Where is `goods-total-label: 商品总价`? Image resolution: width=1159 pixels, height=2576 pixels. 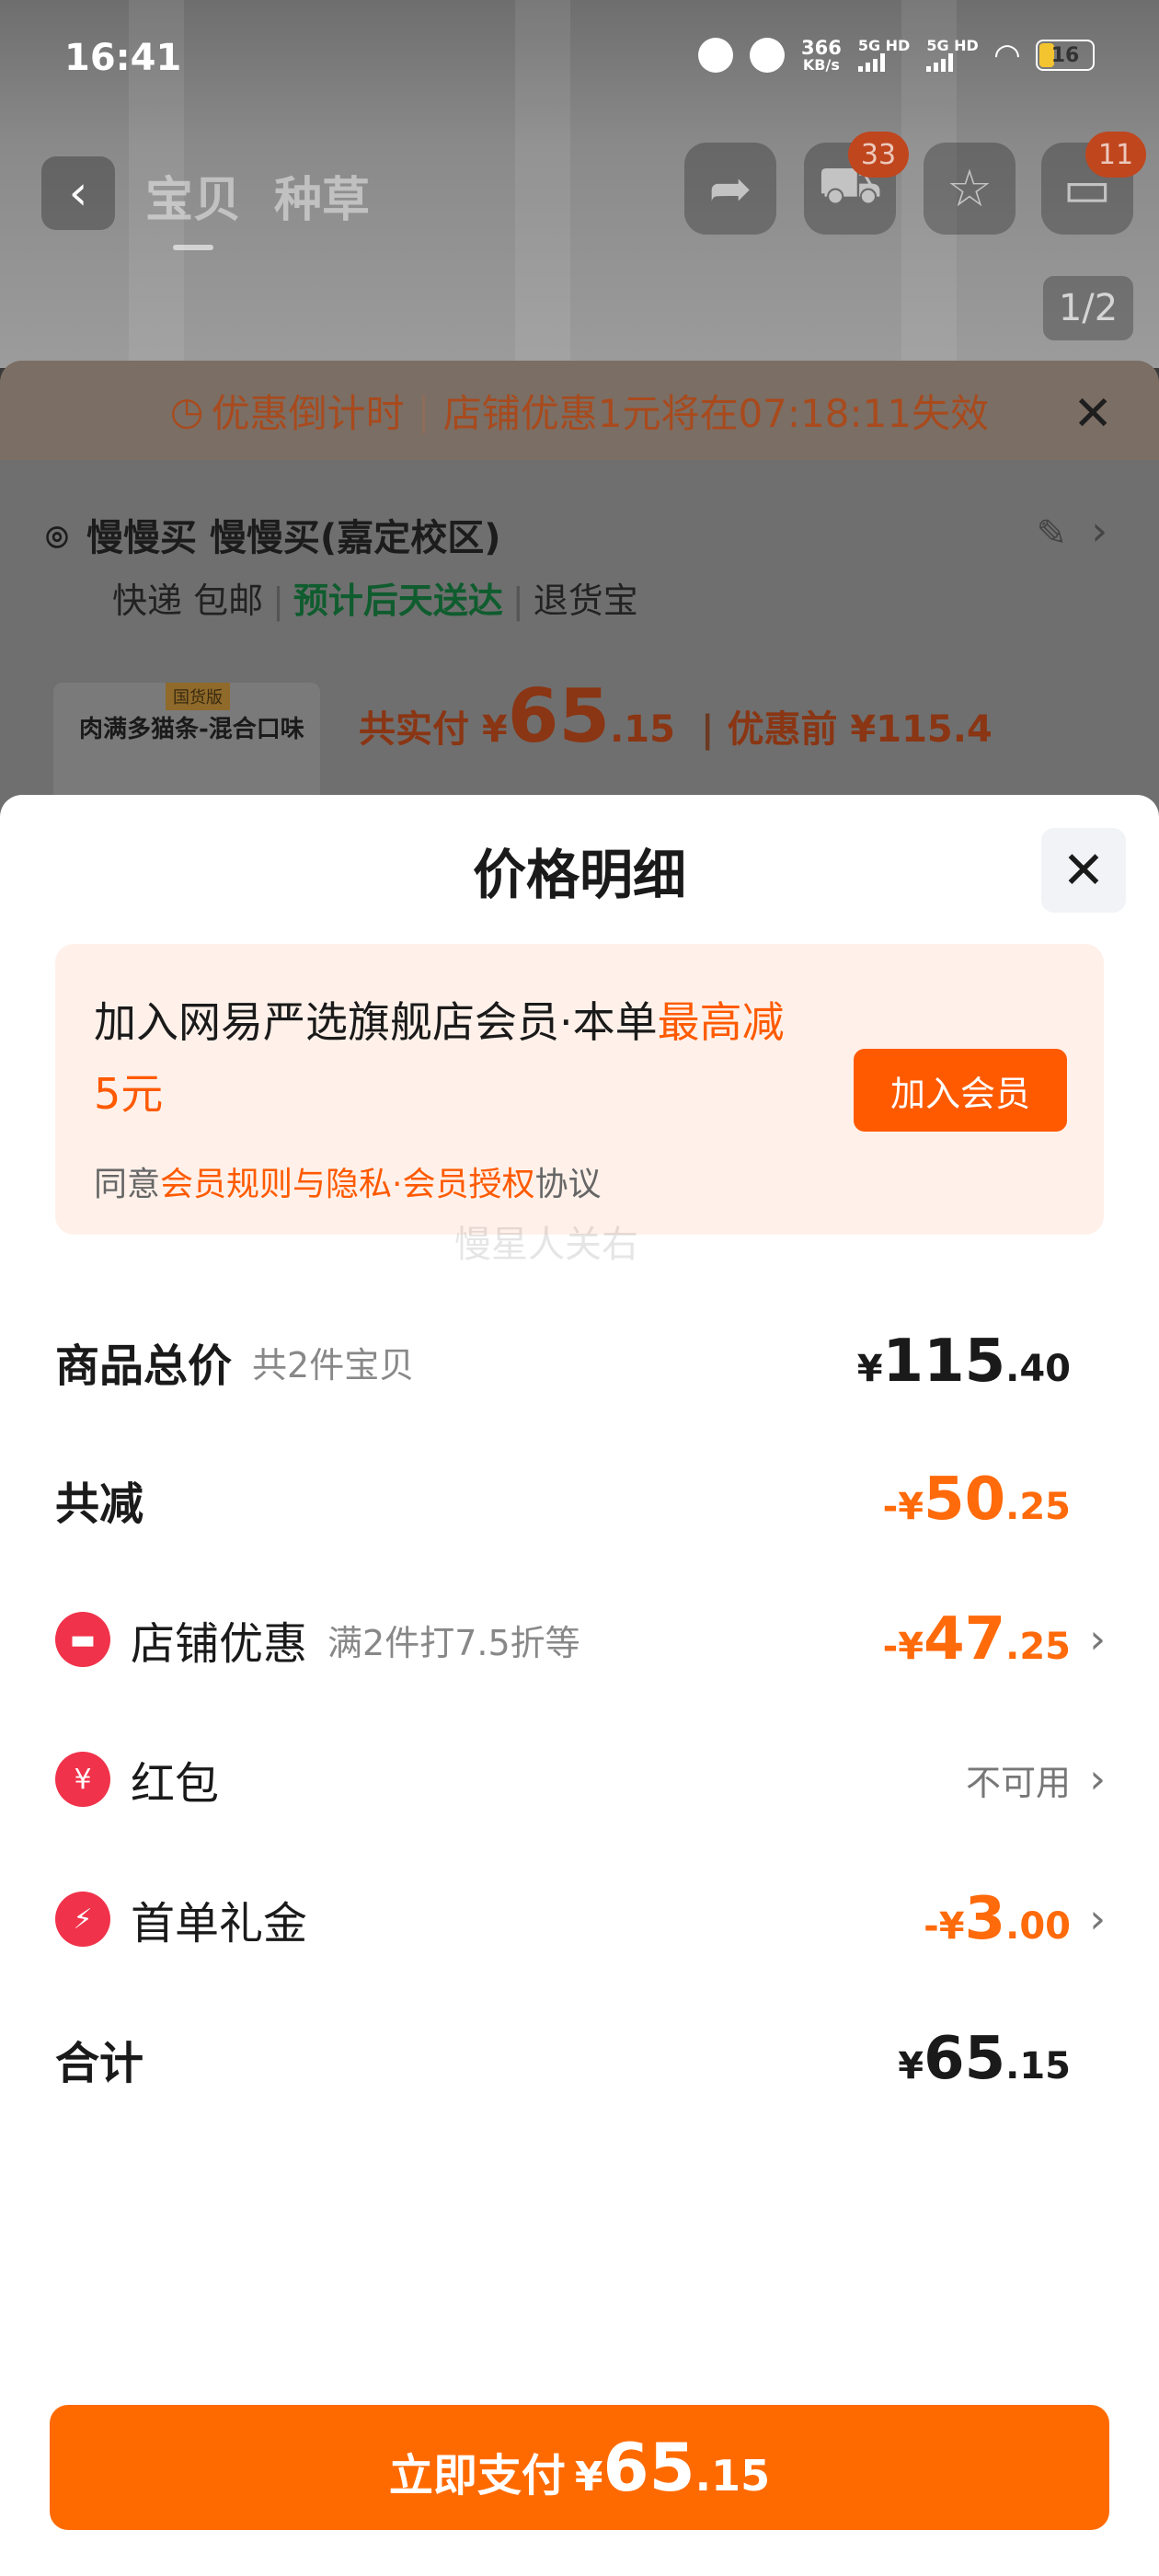
goods-total-label: 商品总价 is located at coordinates (144, 1366).